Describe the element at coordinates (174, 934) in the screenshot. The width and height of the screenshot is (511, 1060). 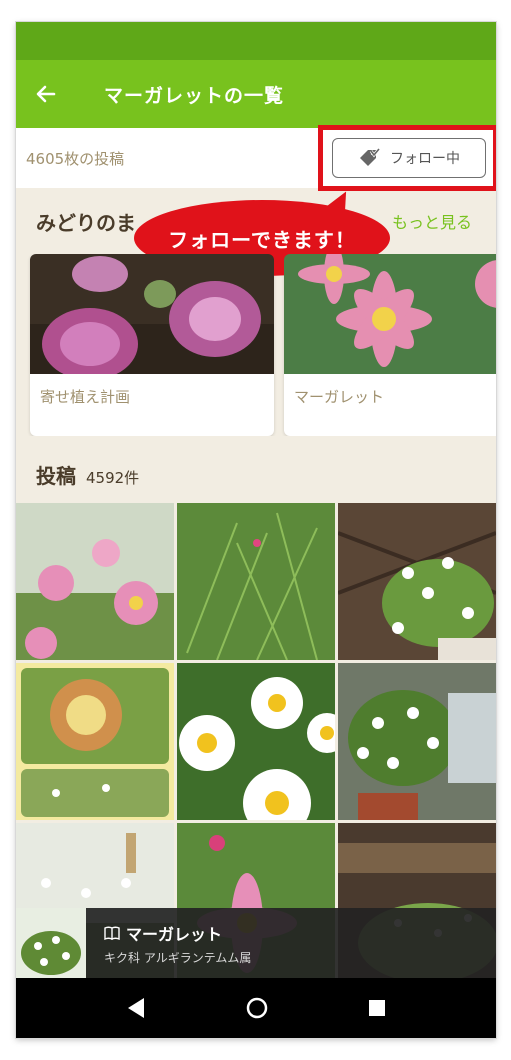
I see `plant-name: マーガレット` at that location.